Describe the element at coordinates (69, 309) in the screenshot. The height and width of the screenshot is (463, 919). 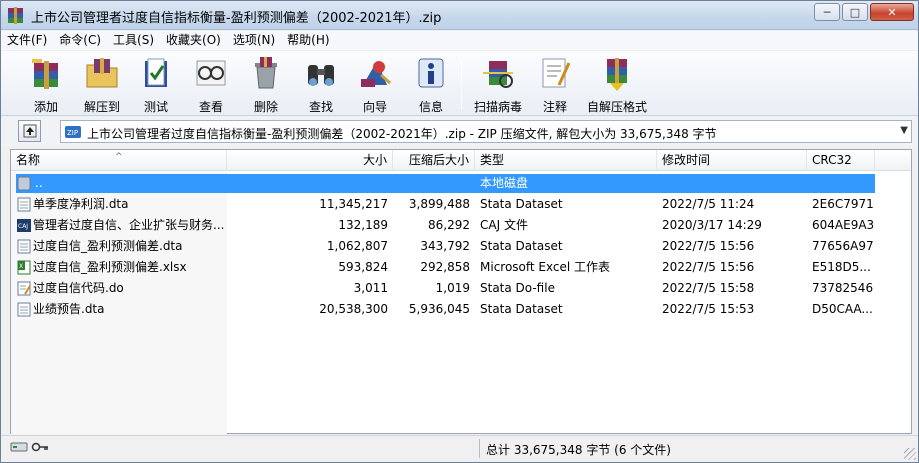
I see `file-name: 业绩预告.dta` at that location.